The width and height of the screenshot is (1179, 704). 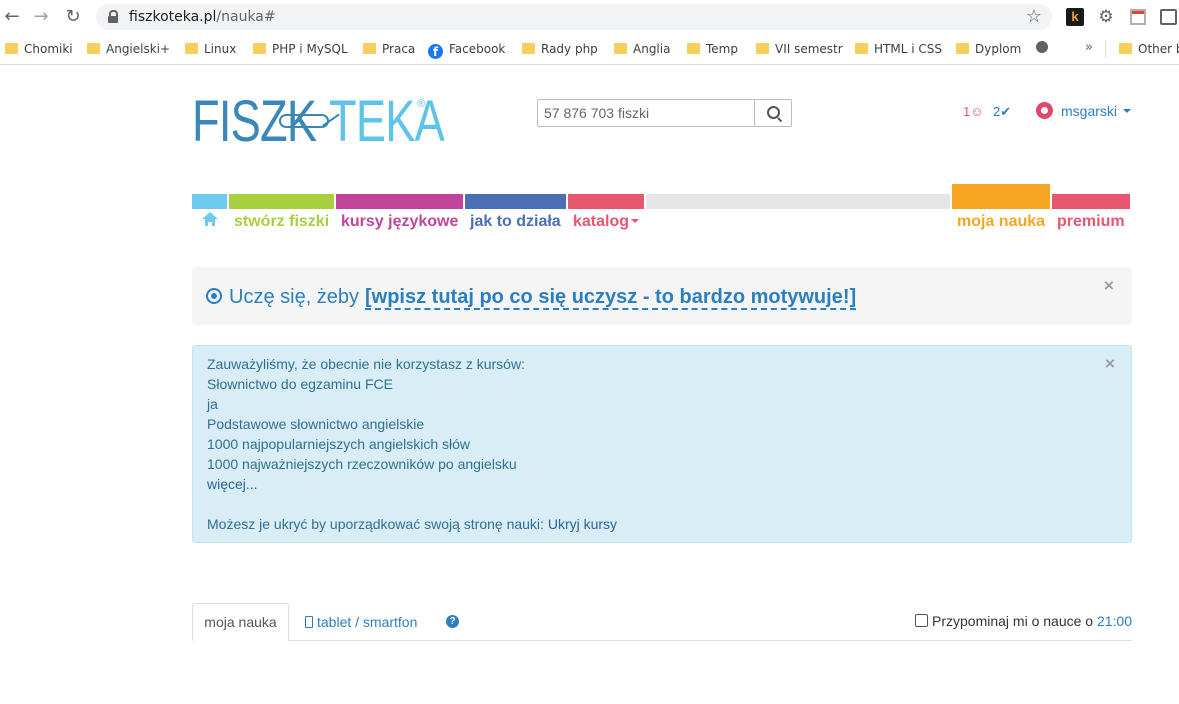 I want to click on extension-k-icon: k, so click(x=1075, y=17).